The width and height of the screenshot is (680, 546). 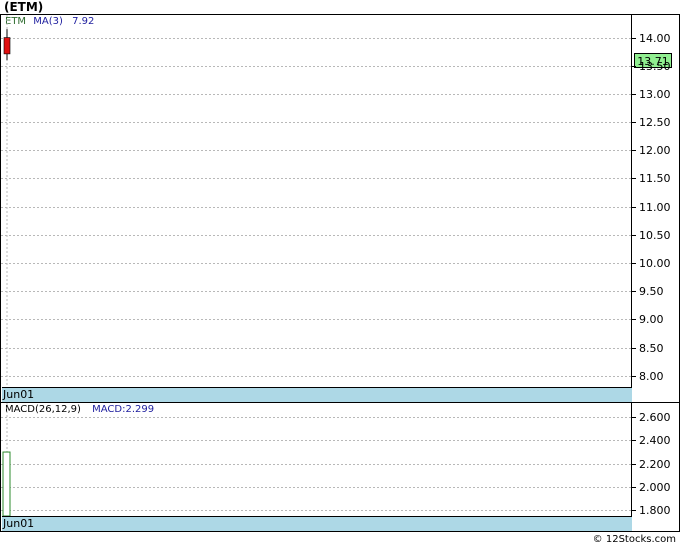 What do you see at coordinates (7, 46) in the screenshot?
I see `candle-body` at bounding box center [7, 46].